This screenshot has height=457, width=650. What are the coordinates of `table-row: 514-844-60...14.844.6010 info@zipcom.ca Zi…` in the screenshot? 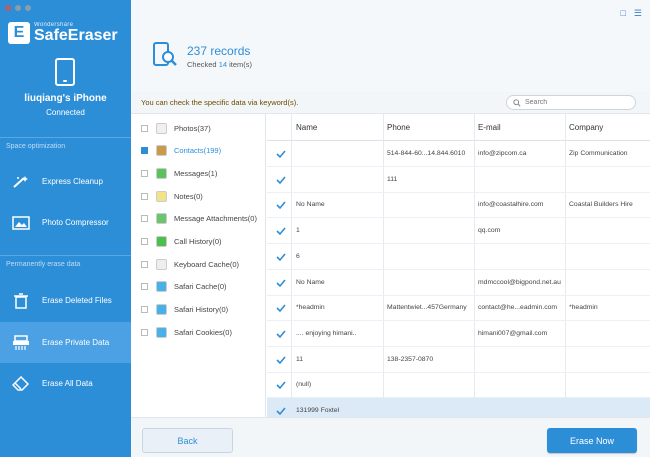 It's located at (458, 154).